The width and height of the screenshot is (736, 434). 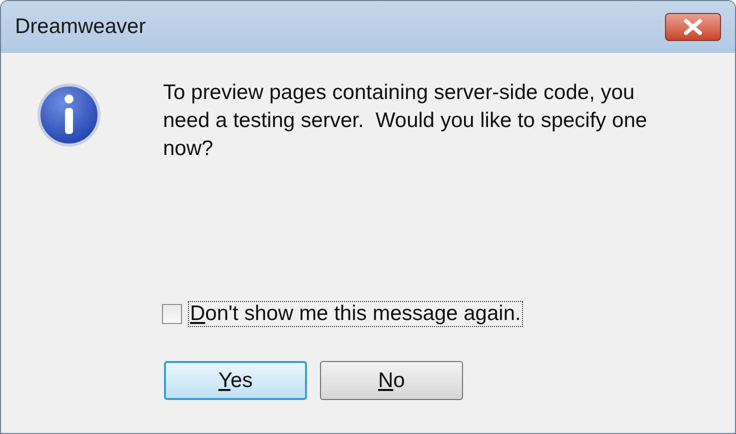 I want to click on info-icon, so click(x=69, y=115).